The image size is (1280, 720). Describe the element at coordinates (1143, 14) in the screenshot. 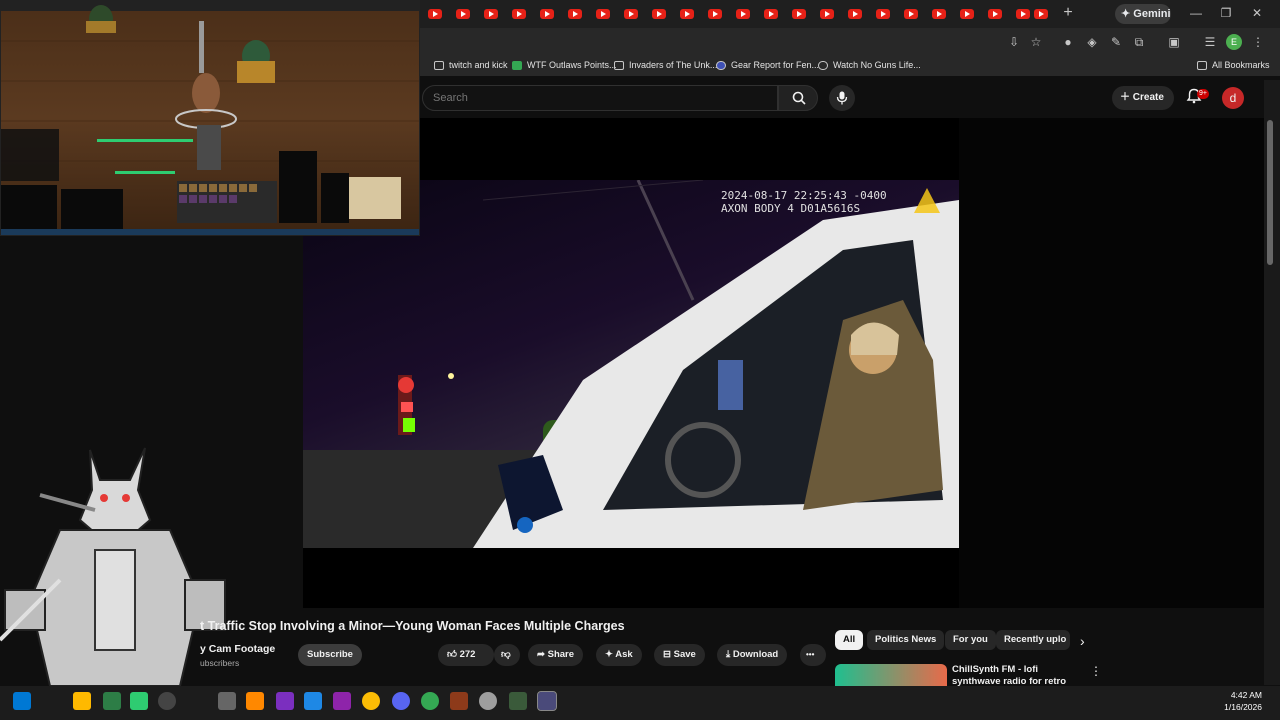

I see `gemini-button: ✦ Gemini` at that location.